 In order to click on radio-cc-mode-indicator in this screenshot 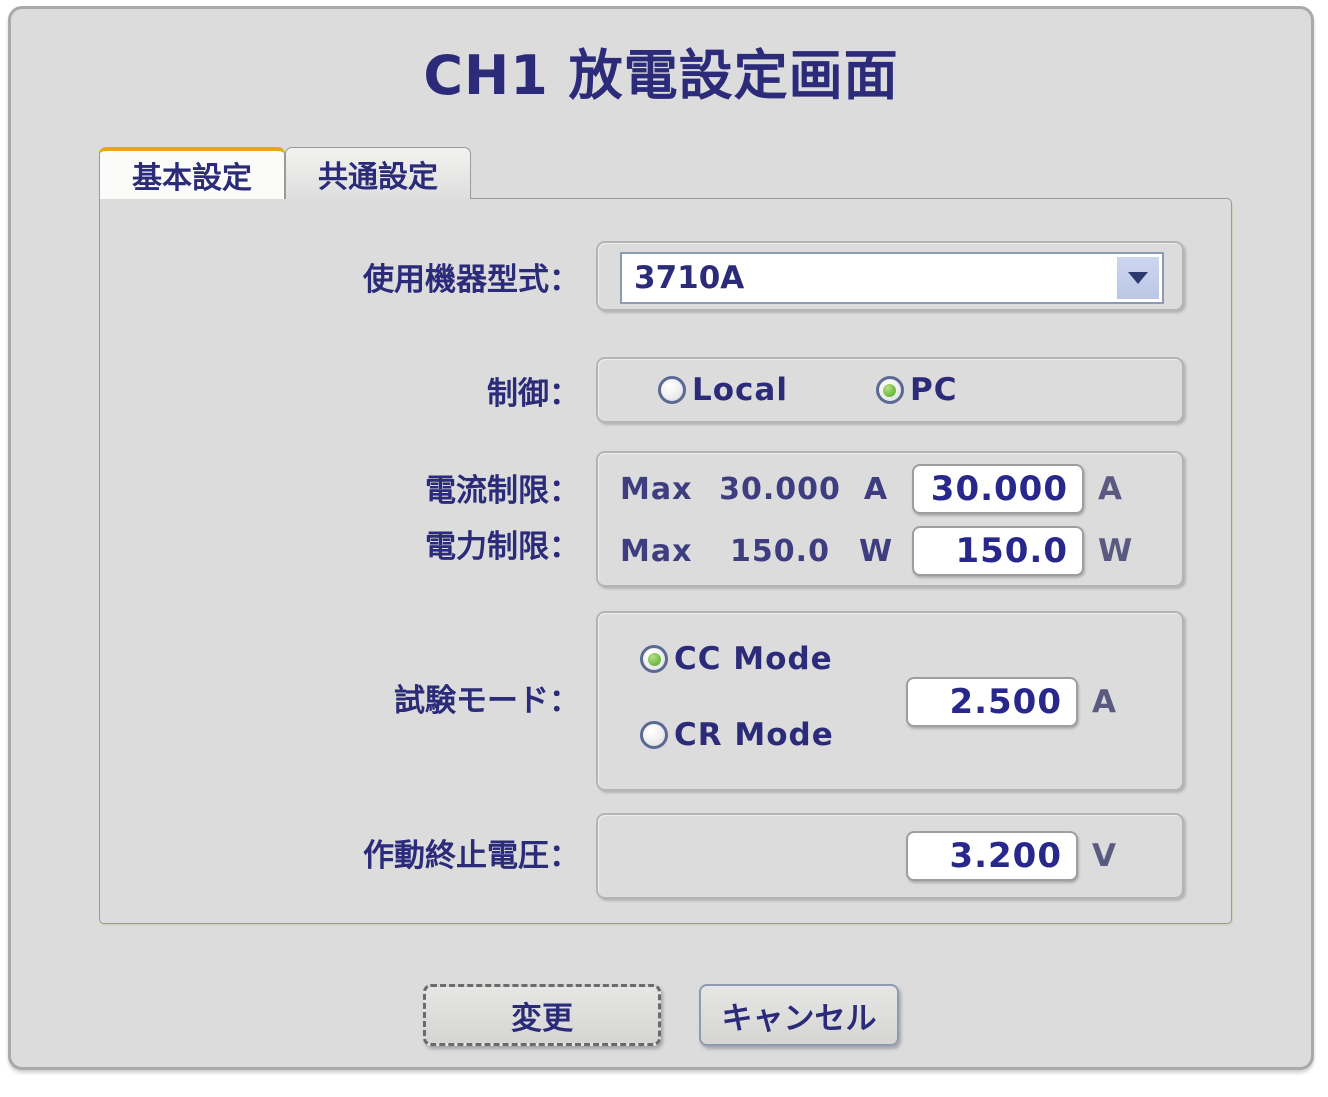, I will do `click(654, 659)`.